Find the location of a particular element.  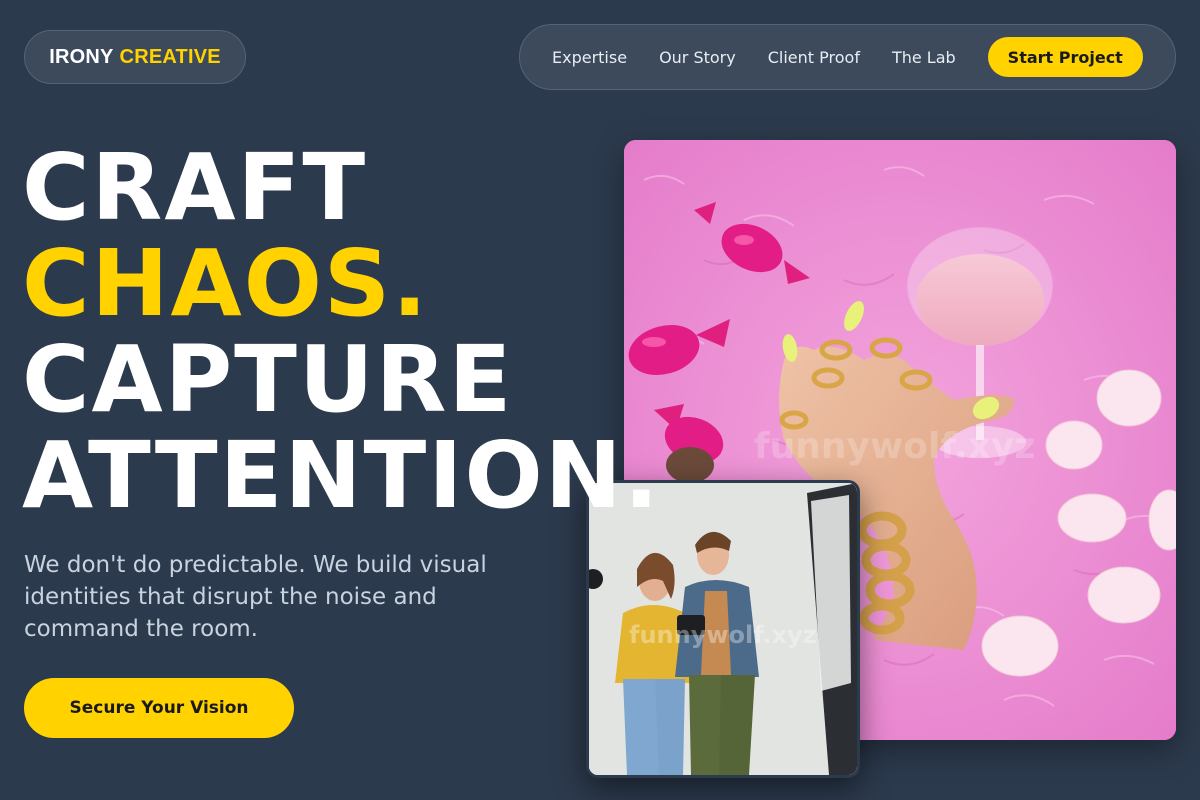

brand-logo: IRONY CREATIVE is located at coordinates (135, 57).